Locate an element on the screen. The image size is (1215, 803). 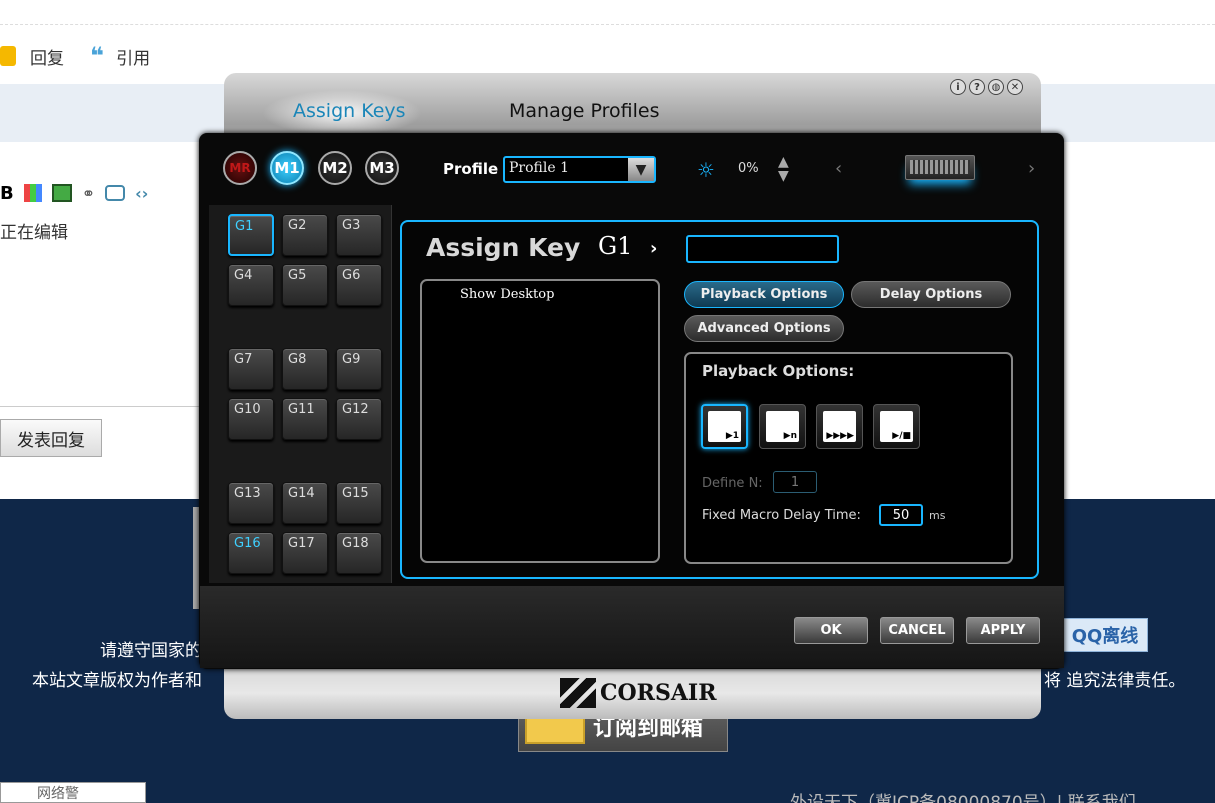
corsair-wordmark: CORSAIR is located at coordinates (658, 693).